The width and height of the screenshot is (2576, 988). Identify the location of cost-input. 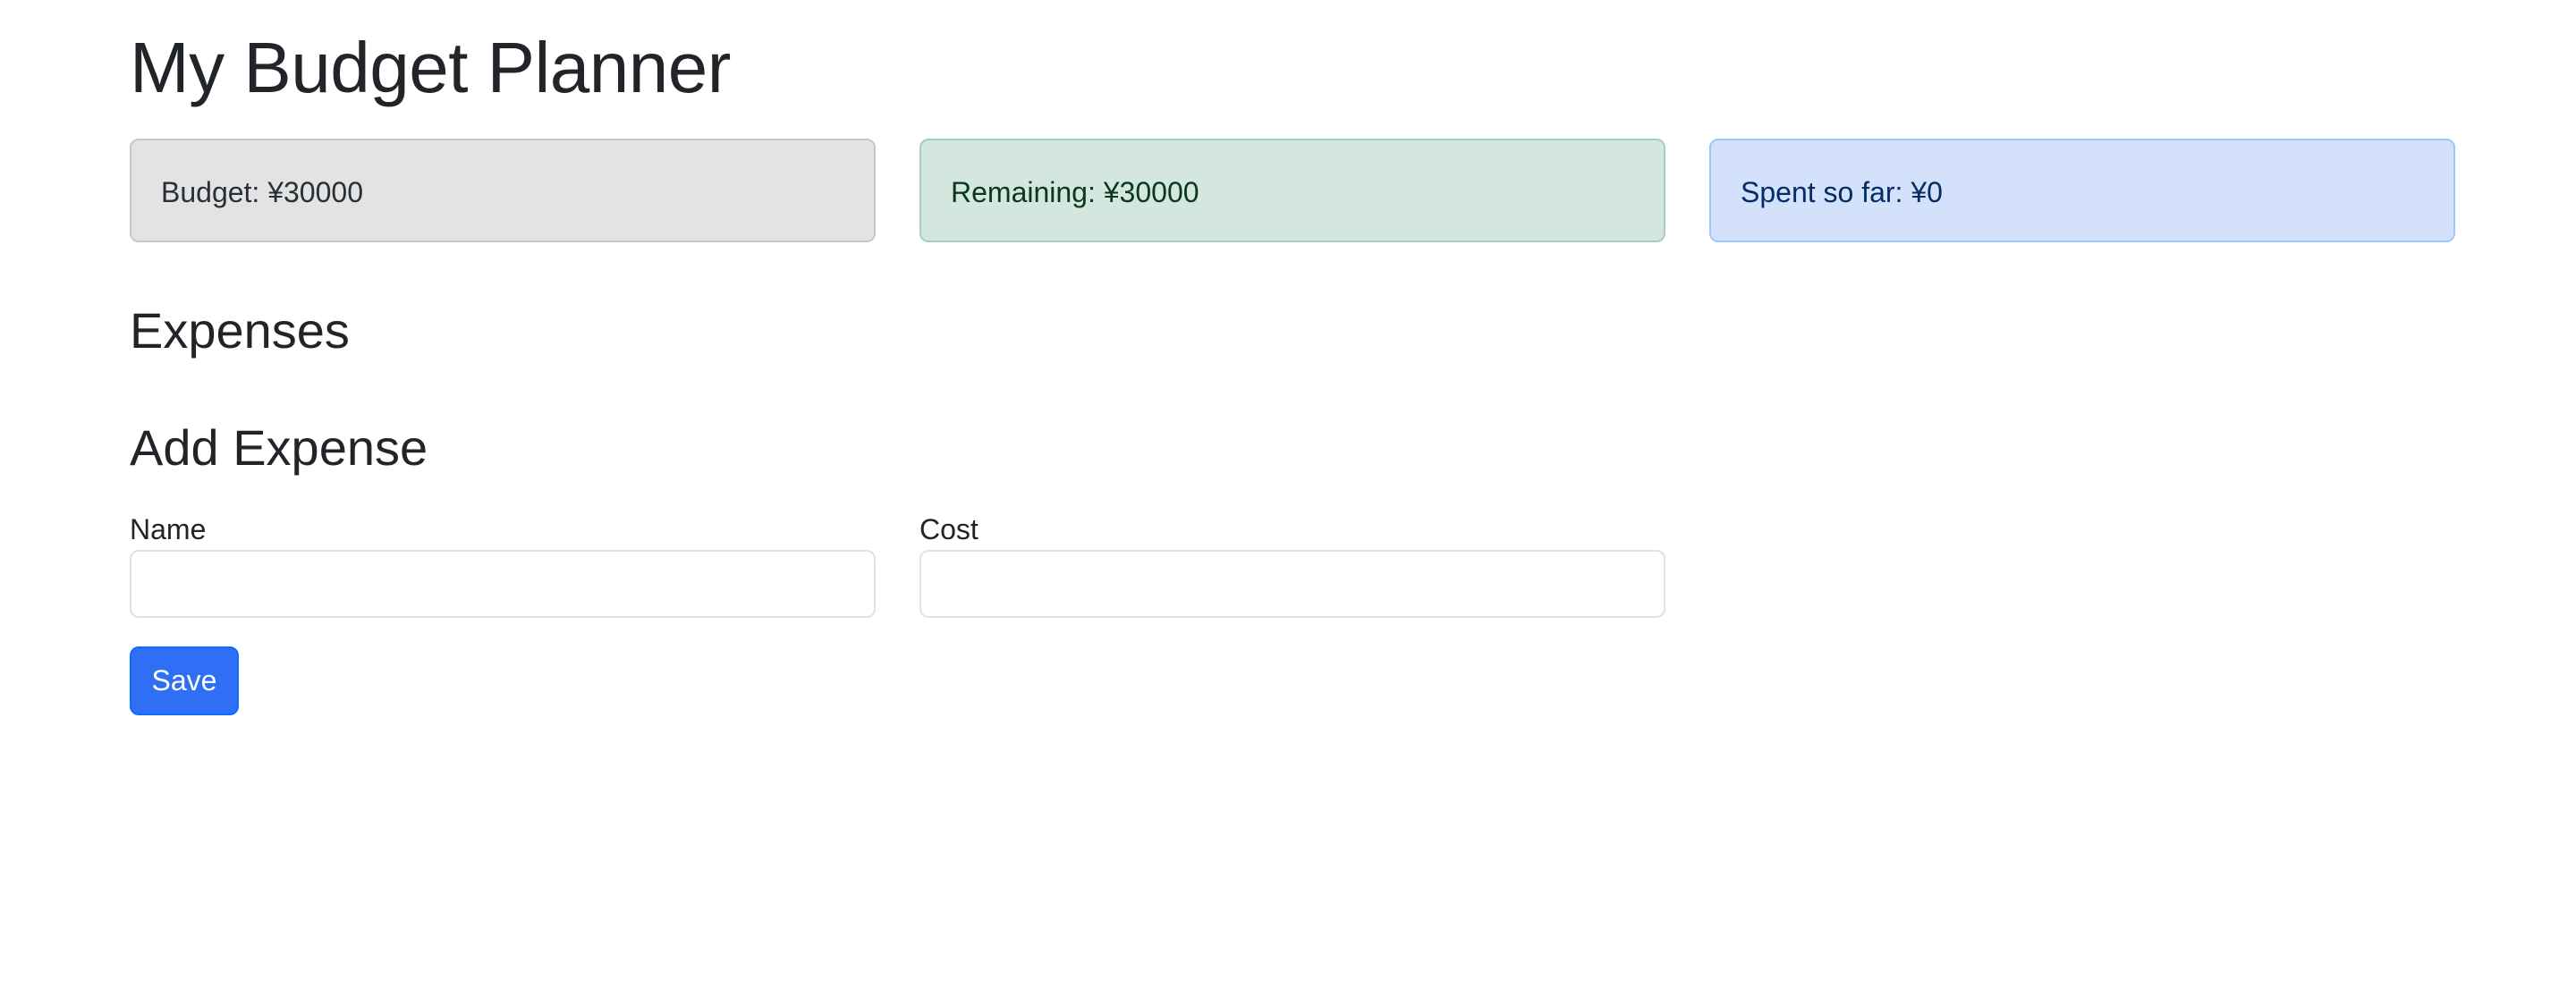
(1292, 584).